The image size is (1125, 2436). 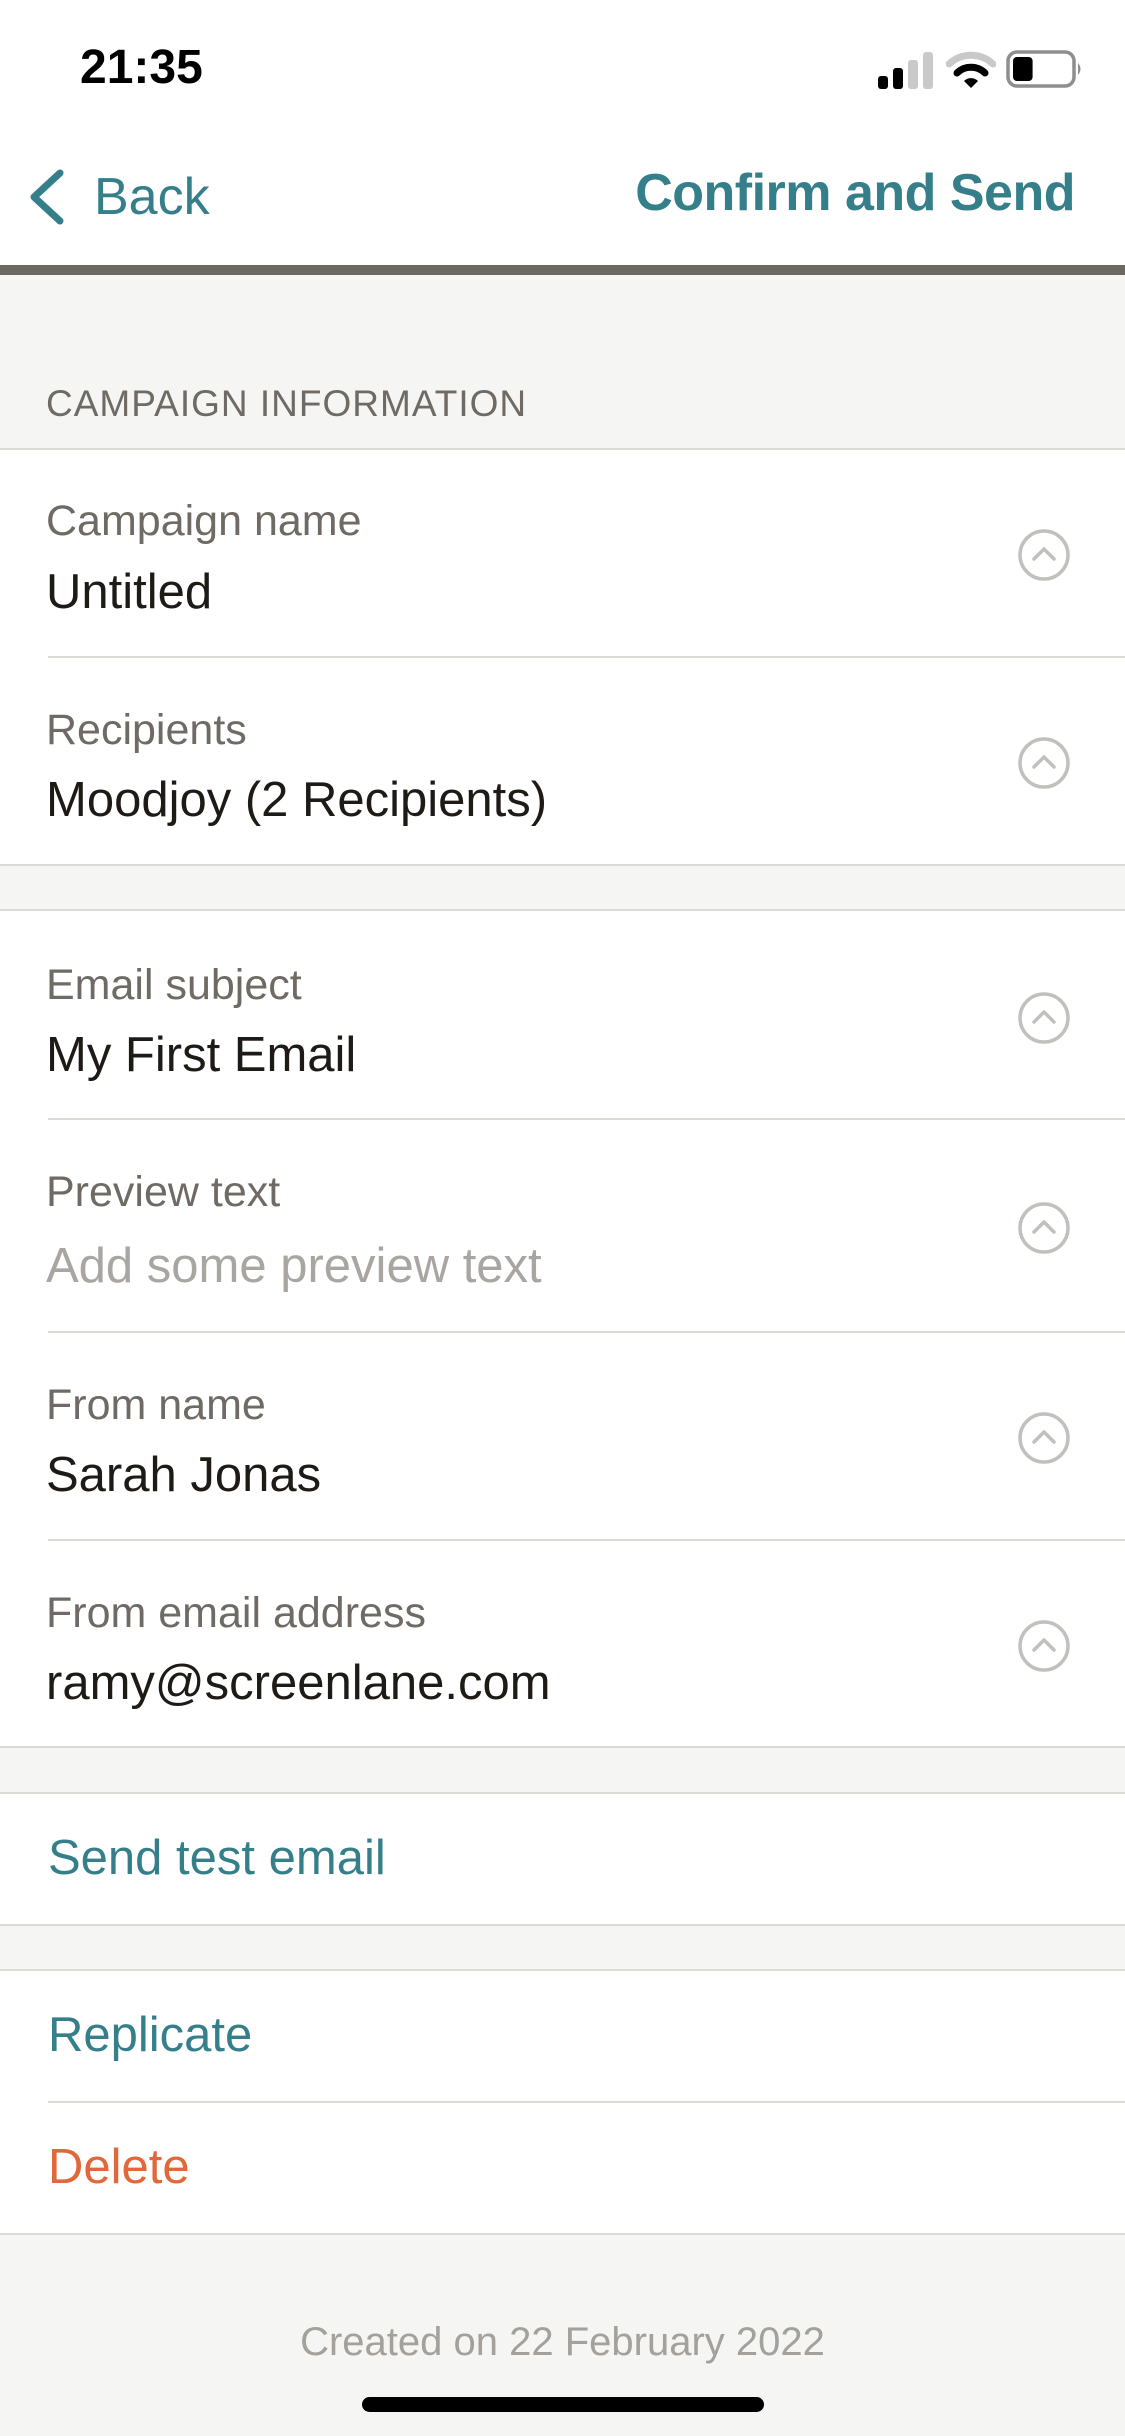 What do you see at coordinates (129, 592) in the screenshot?
I see `field-value: Untitled` at bounding box center [129, 592].